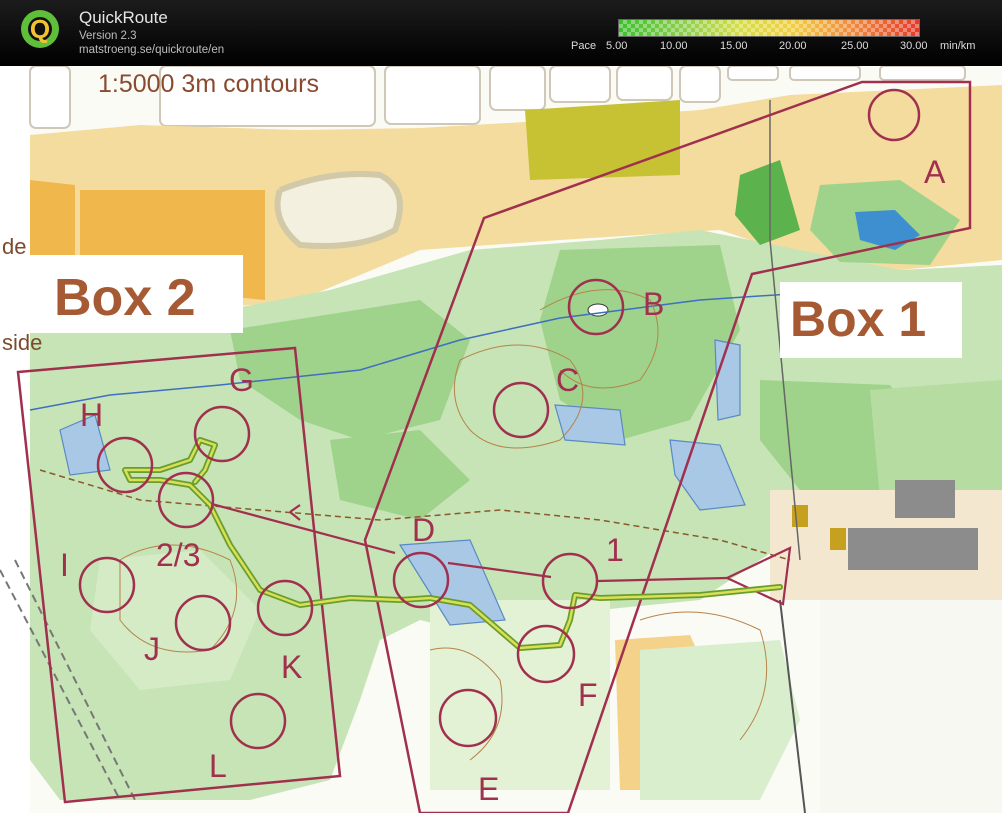  Describe the element at coordinates (152, 649) in the screenshot. I see `control-label-J: J` at that location.